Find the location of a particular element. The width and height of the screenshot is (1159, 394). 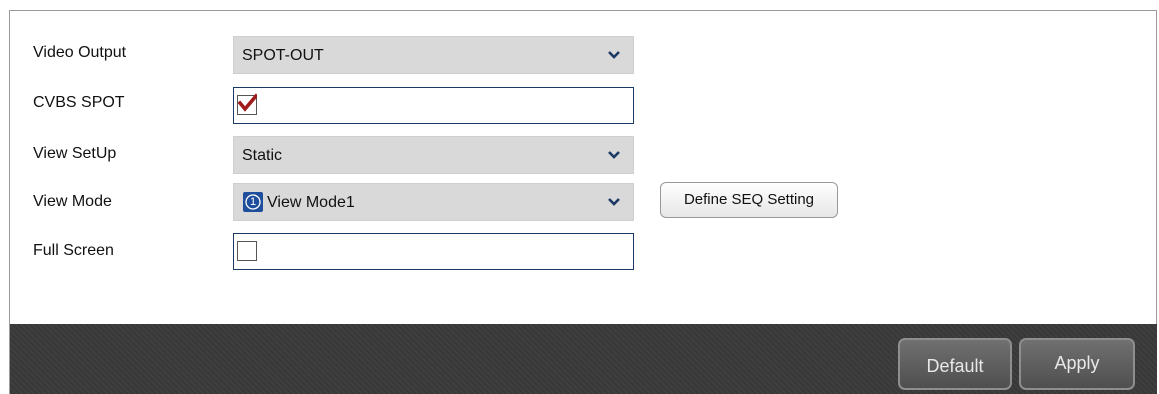

full-screen-field is located at coordinates (433, 251).